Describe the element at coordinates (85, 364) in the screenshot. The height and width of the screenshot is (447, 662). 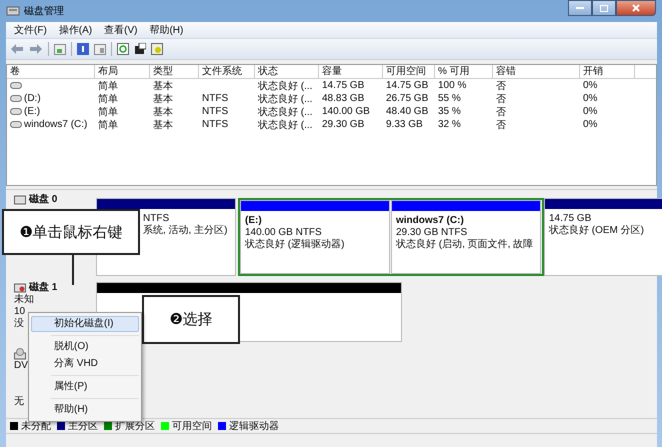
I see `menu-item: 分离 VHD` at that location.